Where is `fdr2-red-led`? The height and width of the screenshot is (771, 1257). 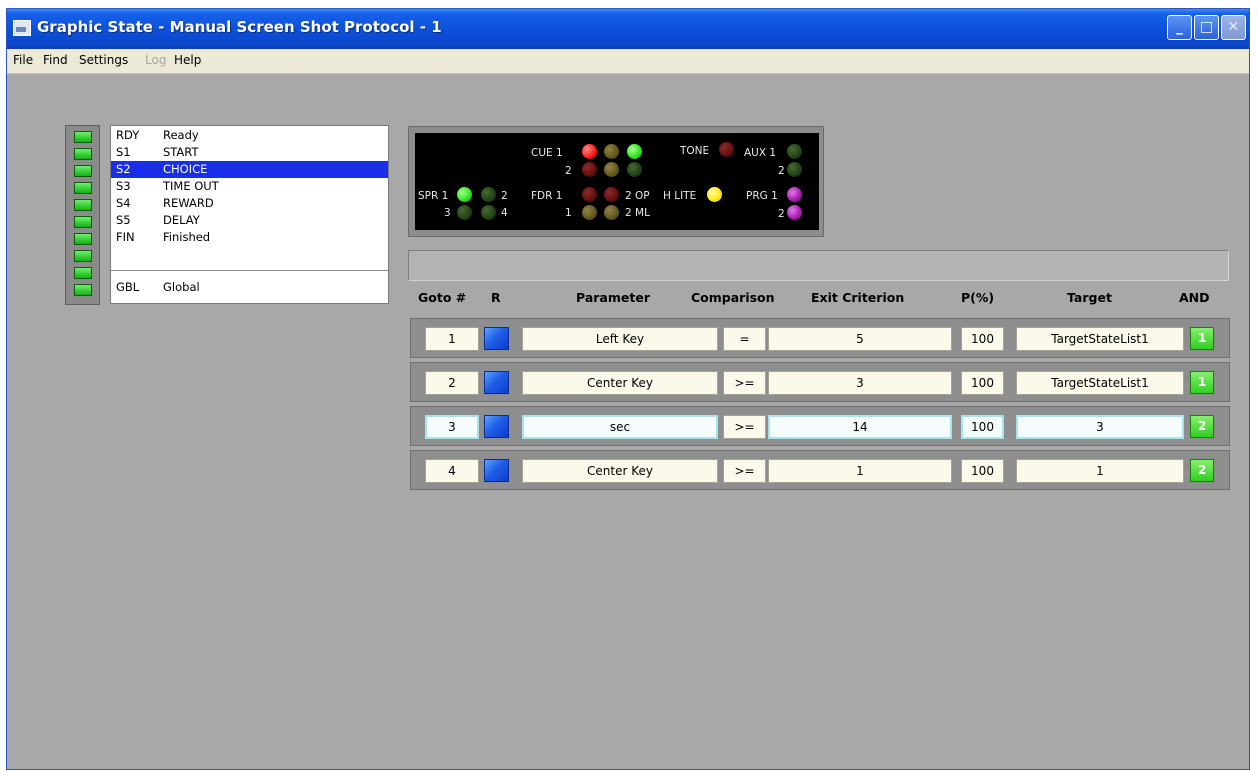
fdr2-red-led is located at coordinates (611, 194).